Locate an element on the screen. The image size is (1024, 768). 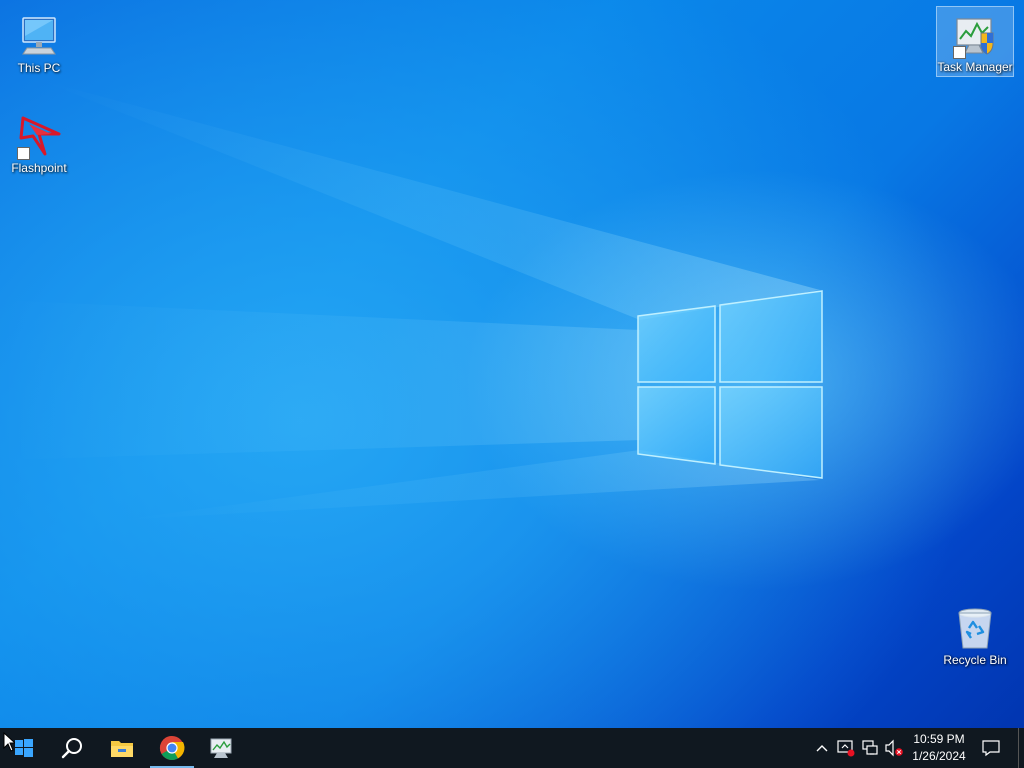
desktop-icon-label: Flashpoint is located at coordinates (39, 168).